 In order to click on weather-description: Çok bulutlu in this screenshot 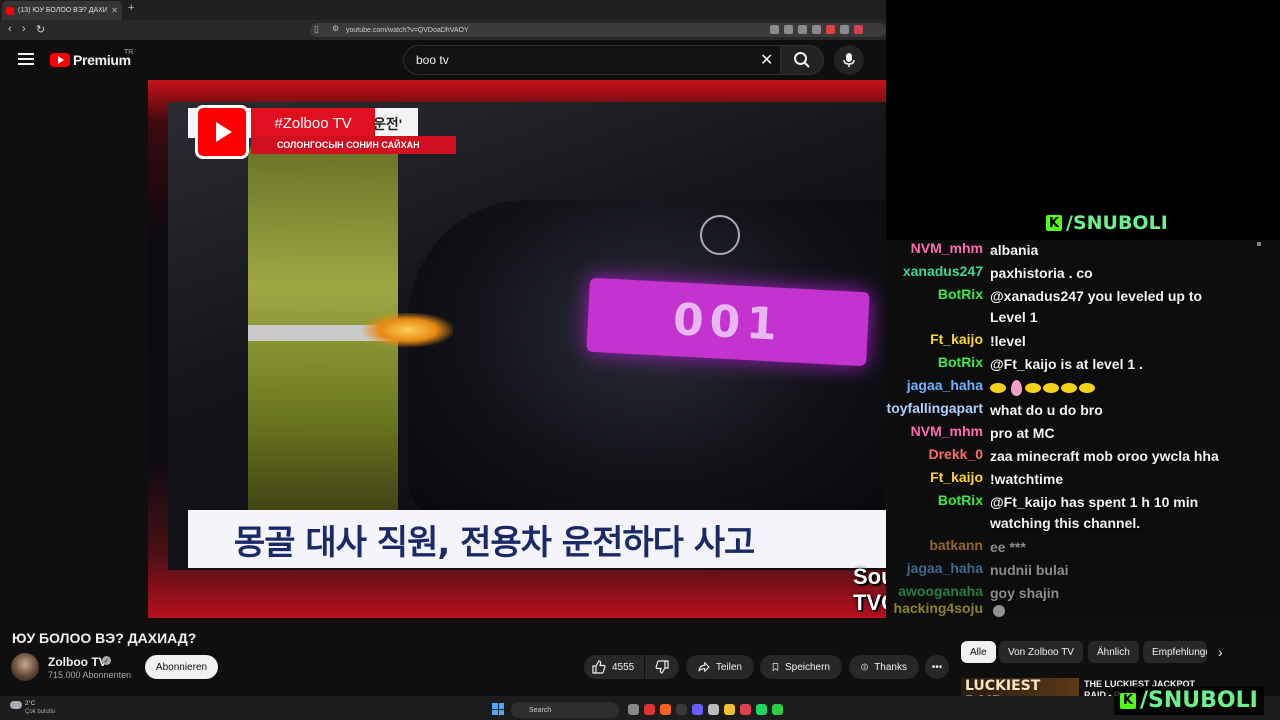, I will do `click(40, 712)`.